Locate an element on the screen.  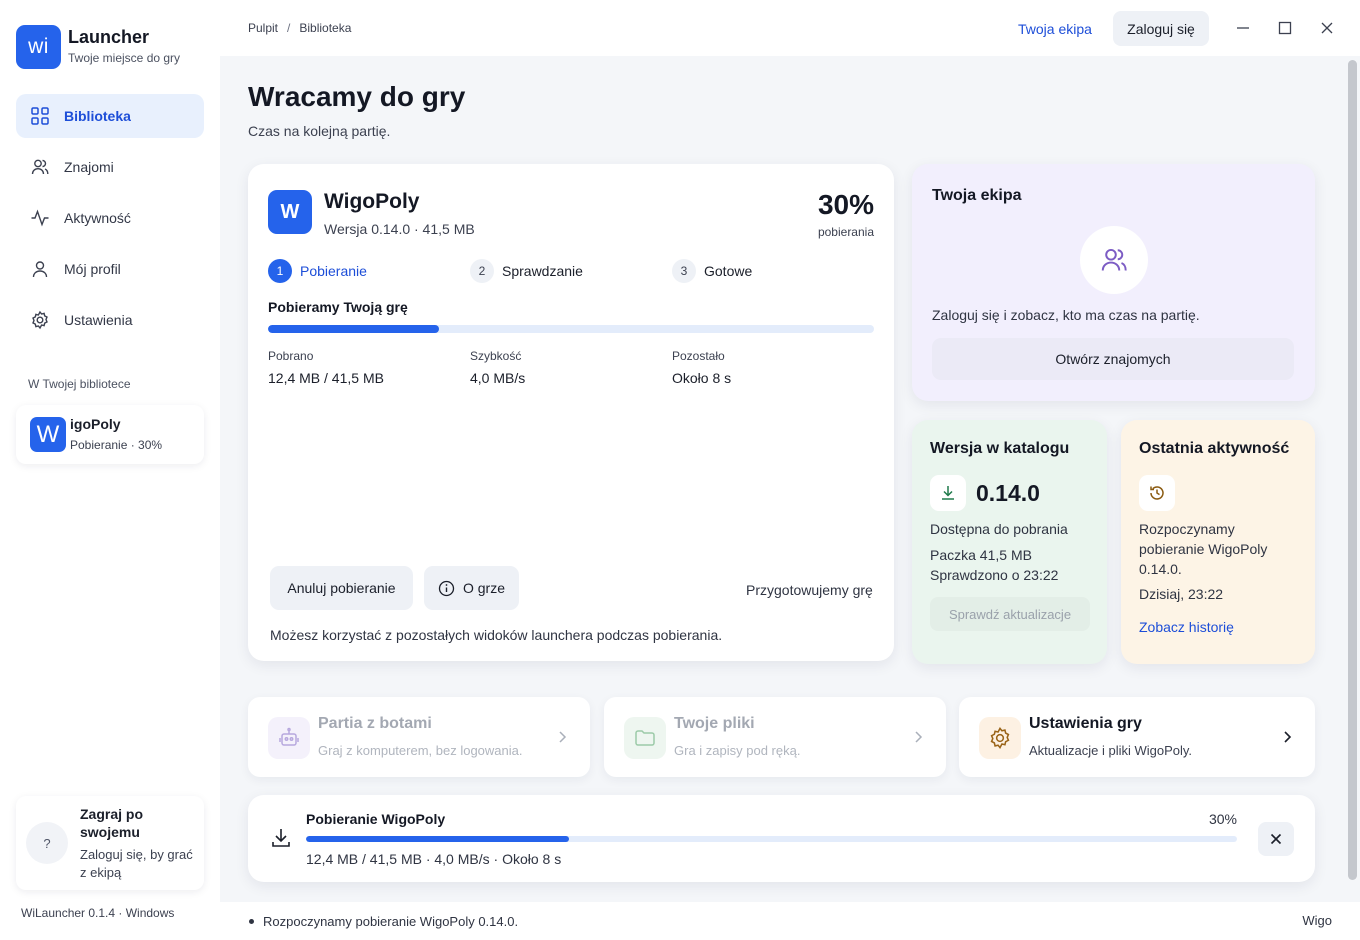
stat-downloaded-value: 12,4 MB / 41,5 MB is located at coordinates (326, 378).